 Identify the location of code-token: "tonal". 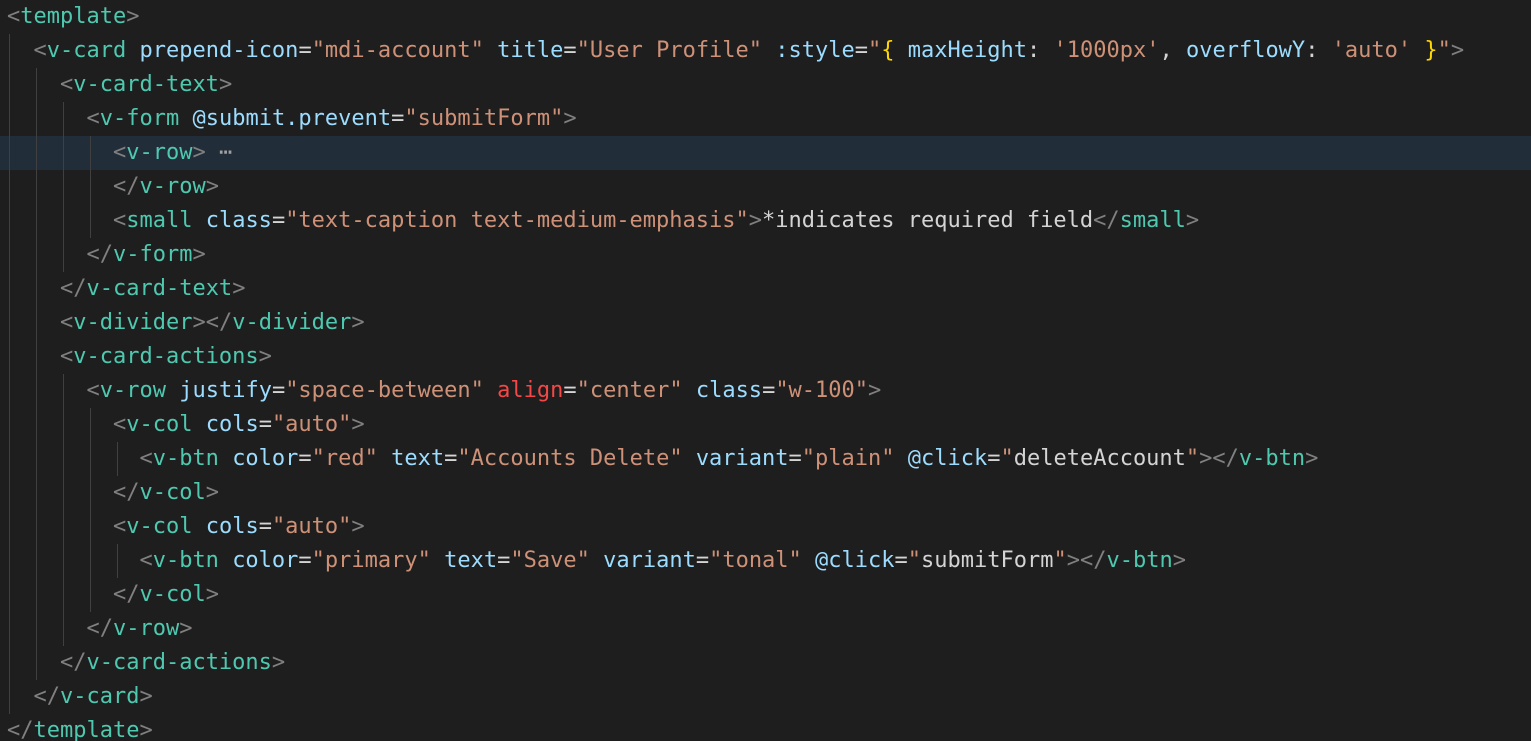
(755, 560).